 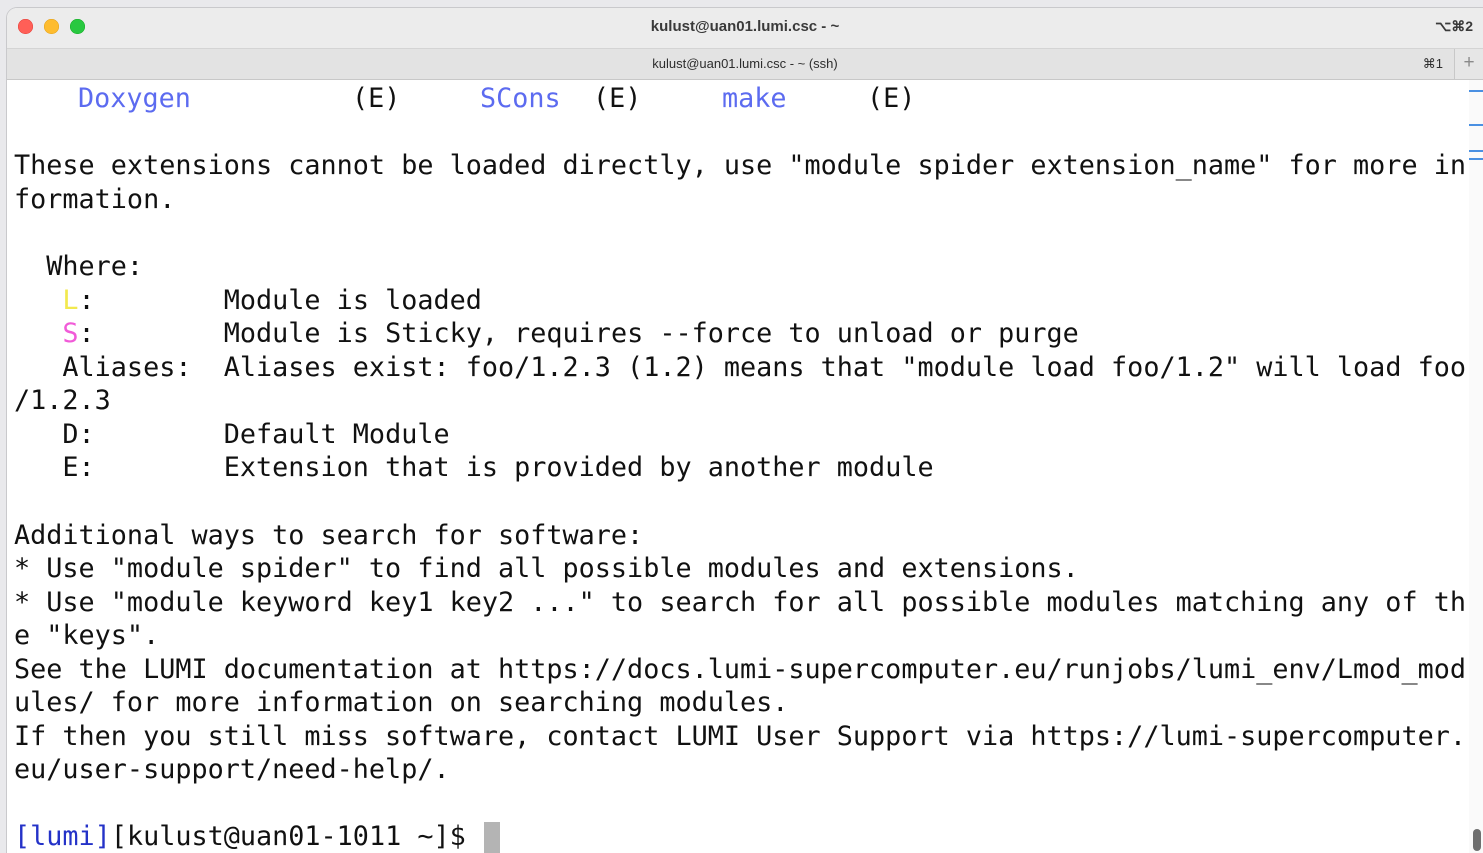 I want to click on tab-shortcut-label: ⌘1, so click(x=1432, y=63).